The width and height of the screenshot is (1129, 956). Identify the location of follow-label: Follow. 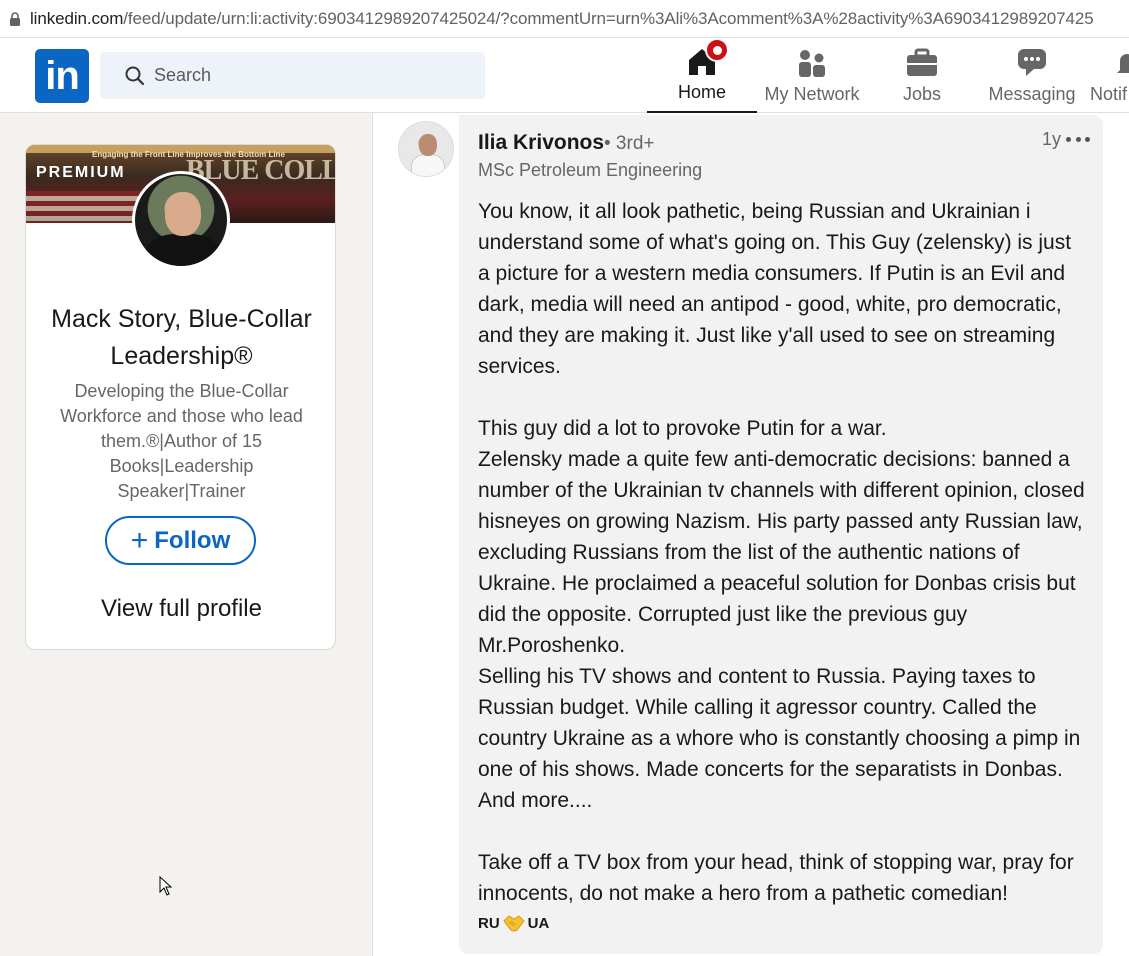
(192, 540).